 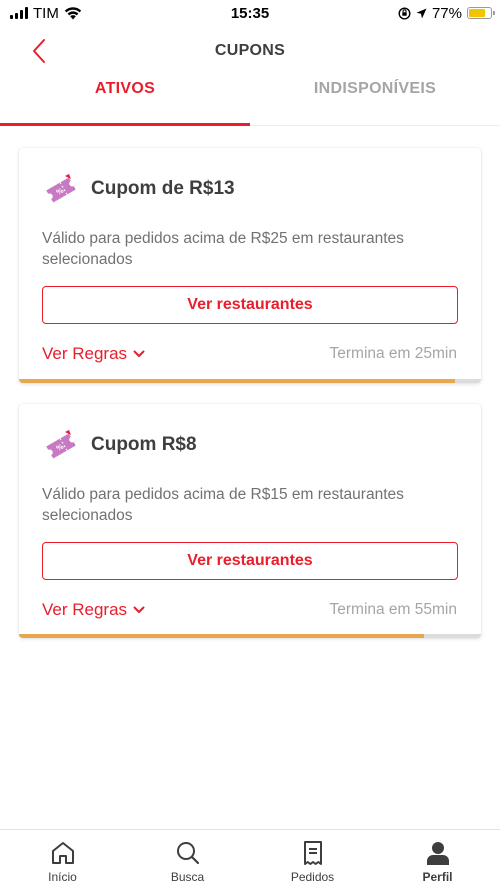 I want to click on home-icon, so click(x=62, y=853).